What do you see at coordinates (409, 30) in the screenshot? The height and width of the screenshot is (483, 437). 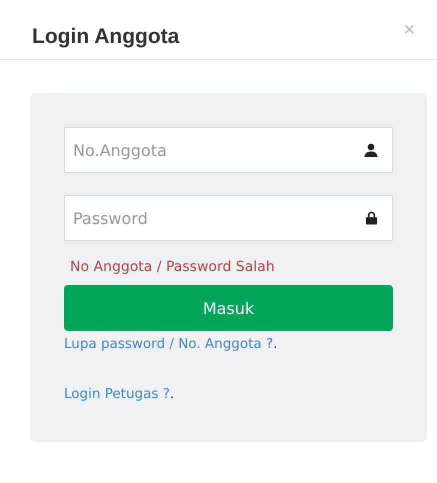 I see `close-button: ×` at bounding box center [409, 30].